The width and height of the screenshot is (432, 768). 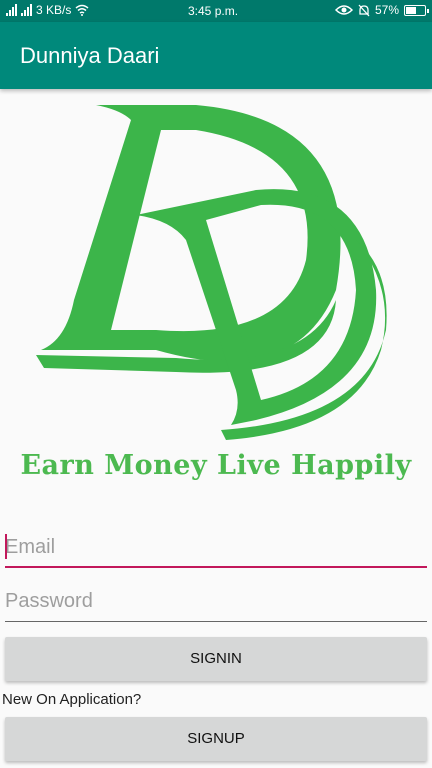 I want to click on battery-fill, so click(x=411, y=10).